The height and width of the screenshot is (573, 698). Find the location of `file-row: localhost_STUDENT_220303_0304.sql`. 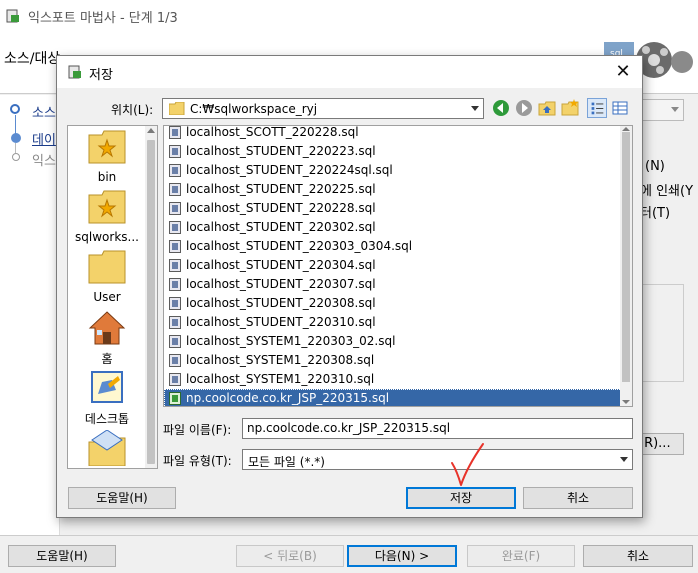

file-row: localhost_STUDENT_220303_0304.sql is located at coordinates (393, 246).